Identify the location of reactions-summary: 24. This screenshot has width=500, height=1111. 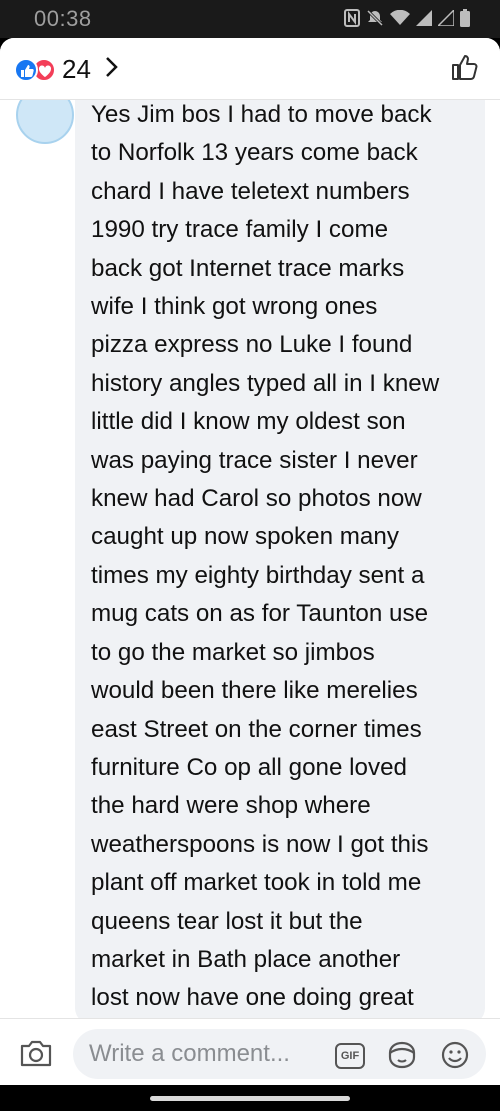
(66, 69).